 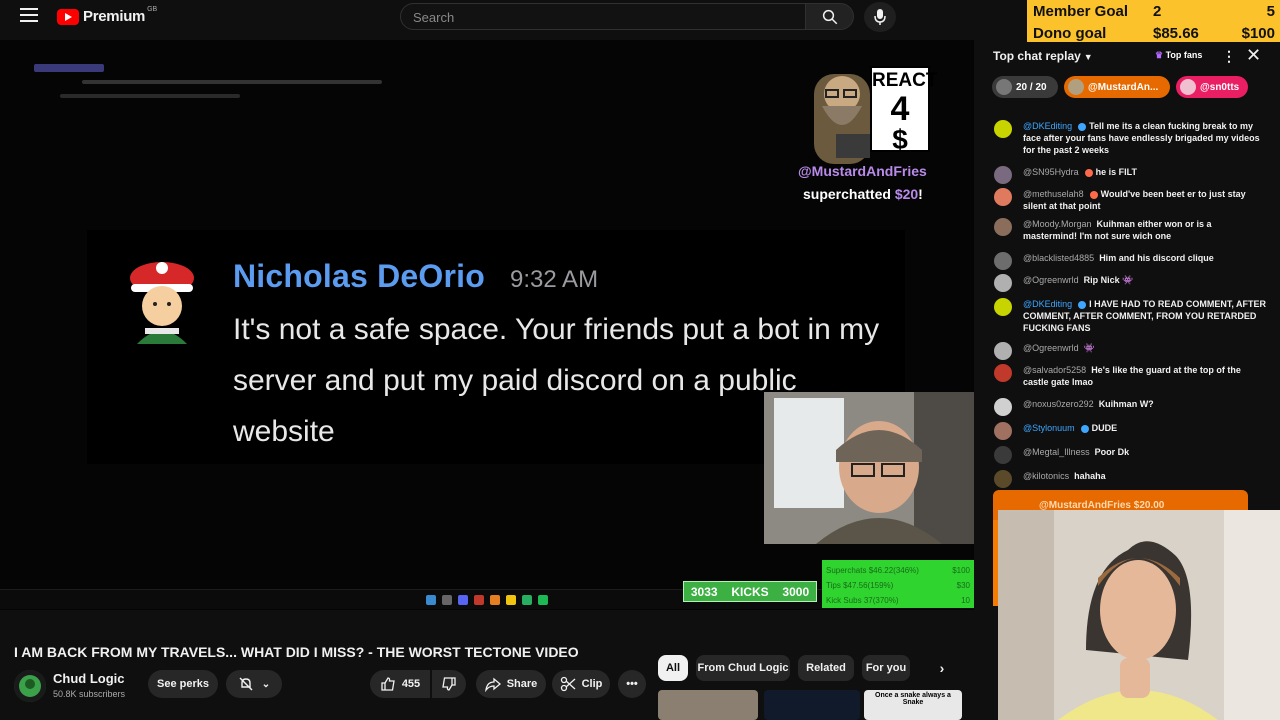 I want to click on chat-message: @SN95Hydra he is FILT, so click(x=1130, y=175).